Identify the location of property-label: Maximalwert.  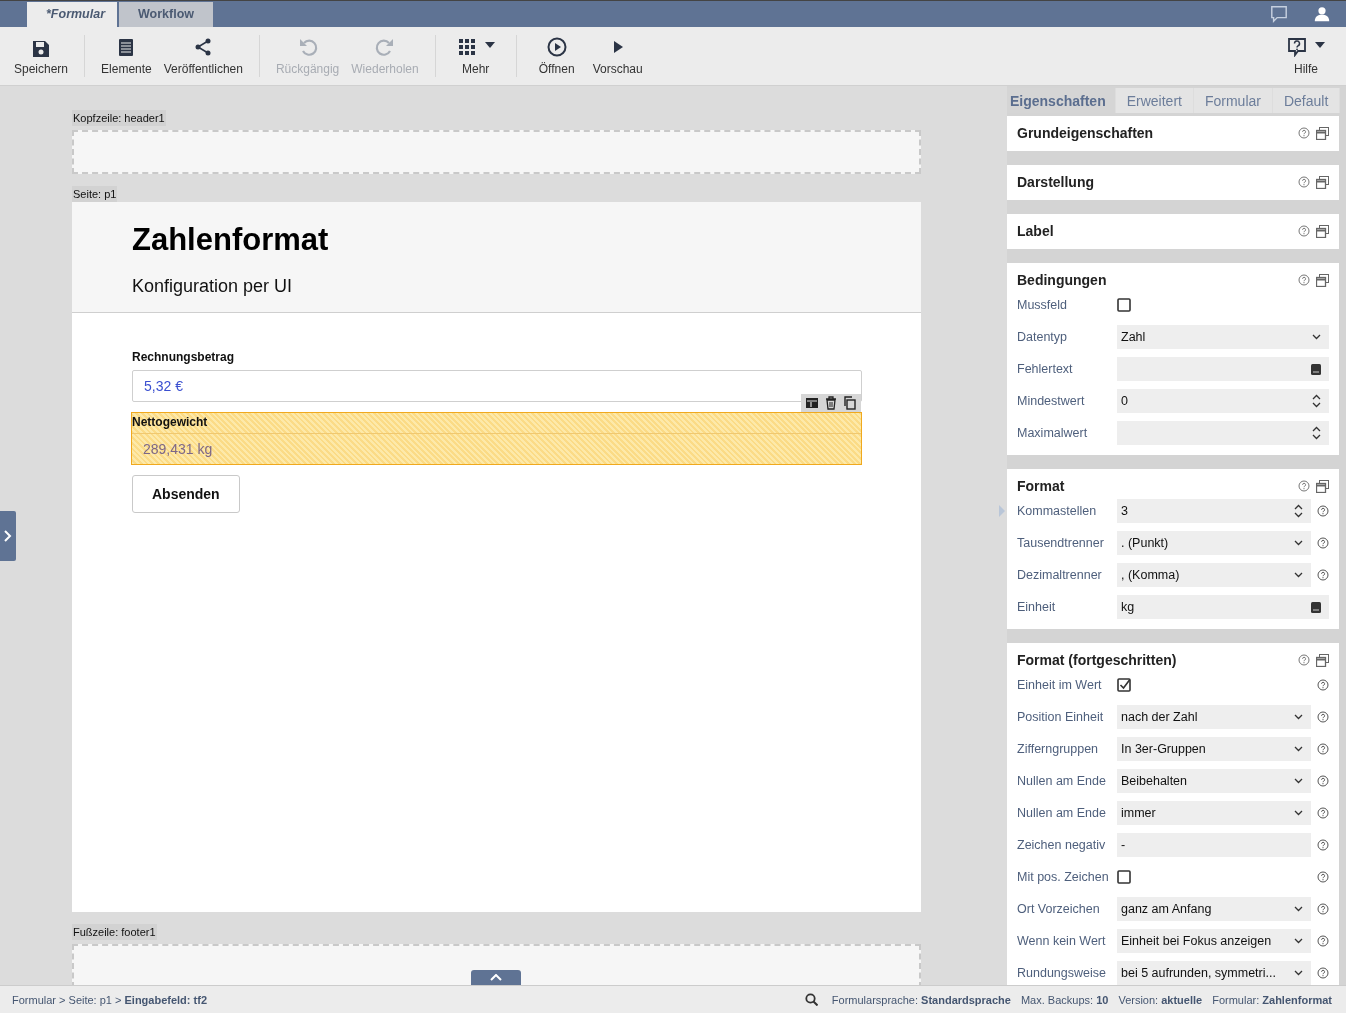
(1053, 433).